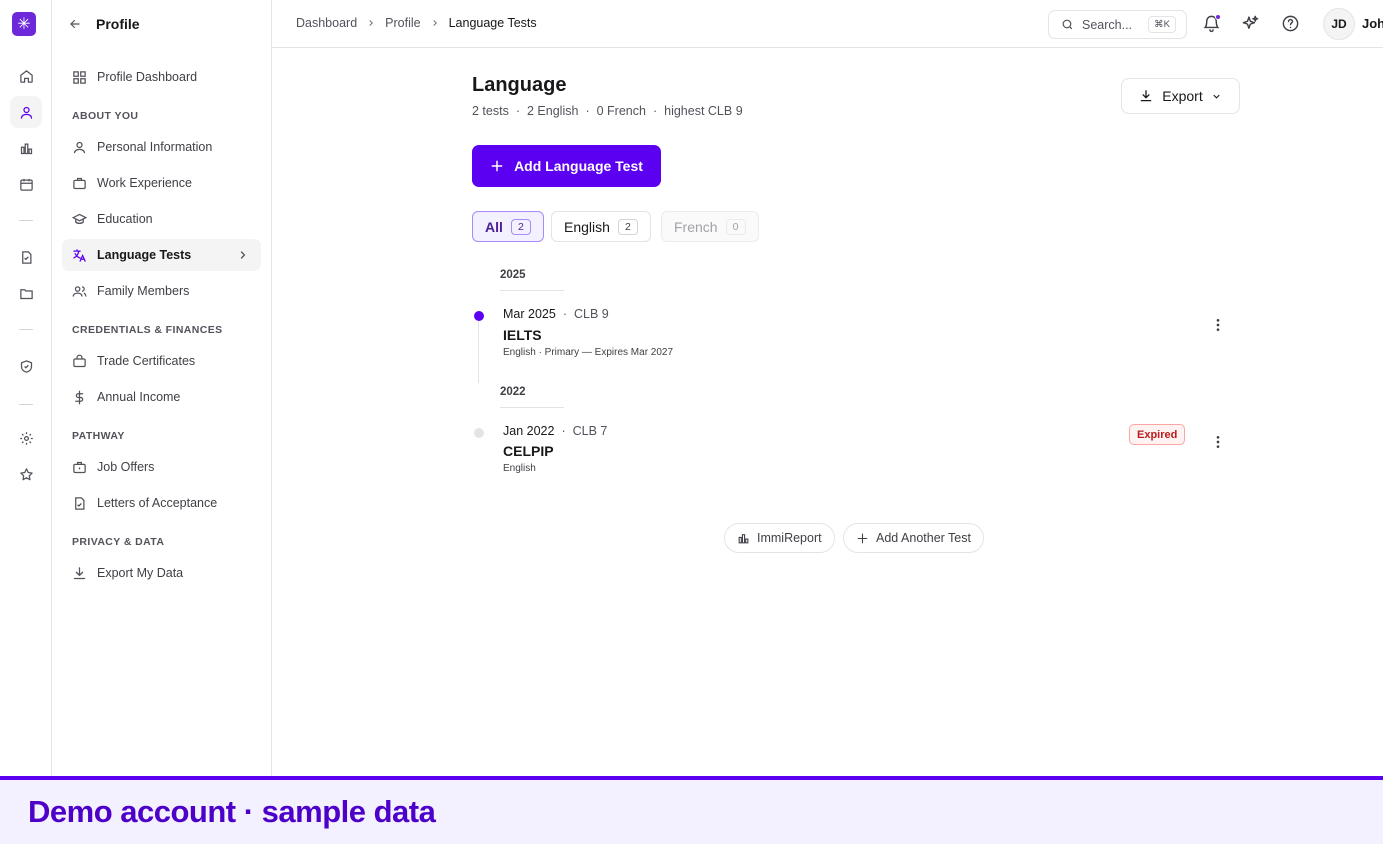 This screenshot has width=1383, height=844. I want to click on download-icon, so click(1146, 96).